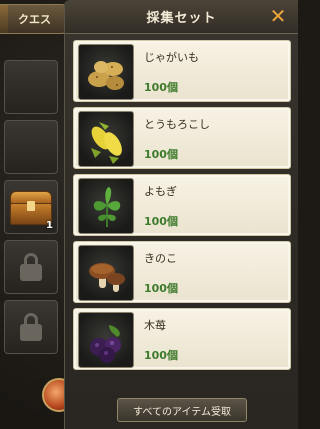 The height and width of the screenshot is (429, 320). Describe the element at coordinates (182, 272) in the screenshot. I see `list-item: きのこ 100個` at that location.